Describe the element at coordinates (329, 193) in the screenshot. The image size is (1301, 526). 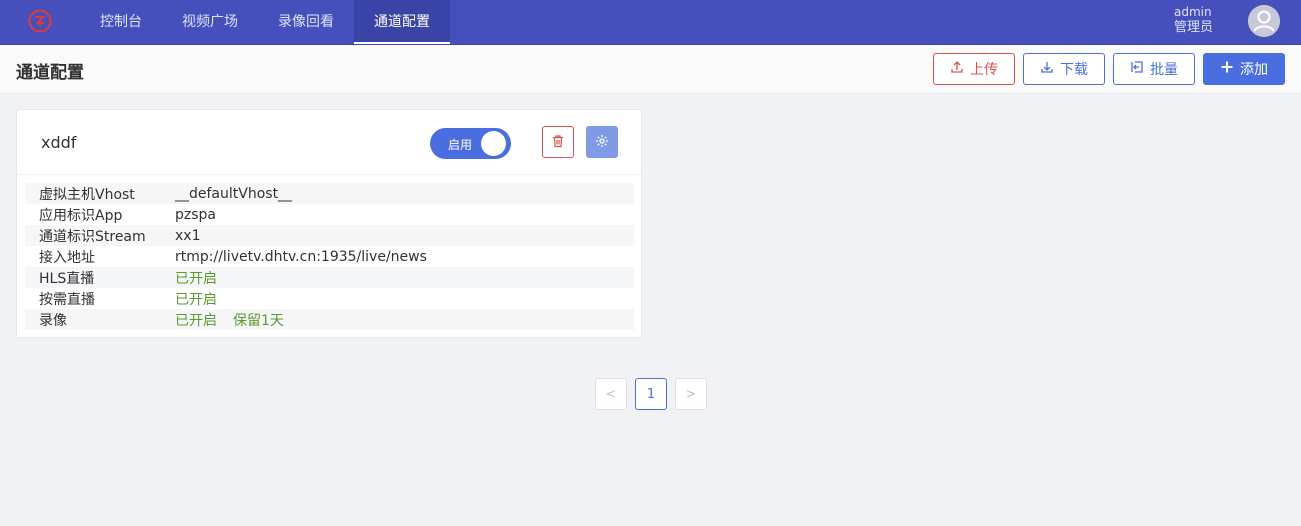
I see `property-row-vhost: 虚拟主机Vhost __defaultVhost__` at that location.